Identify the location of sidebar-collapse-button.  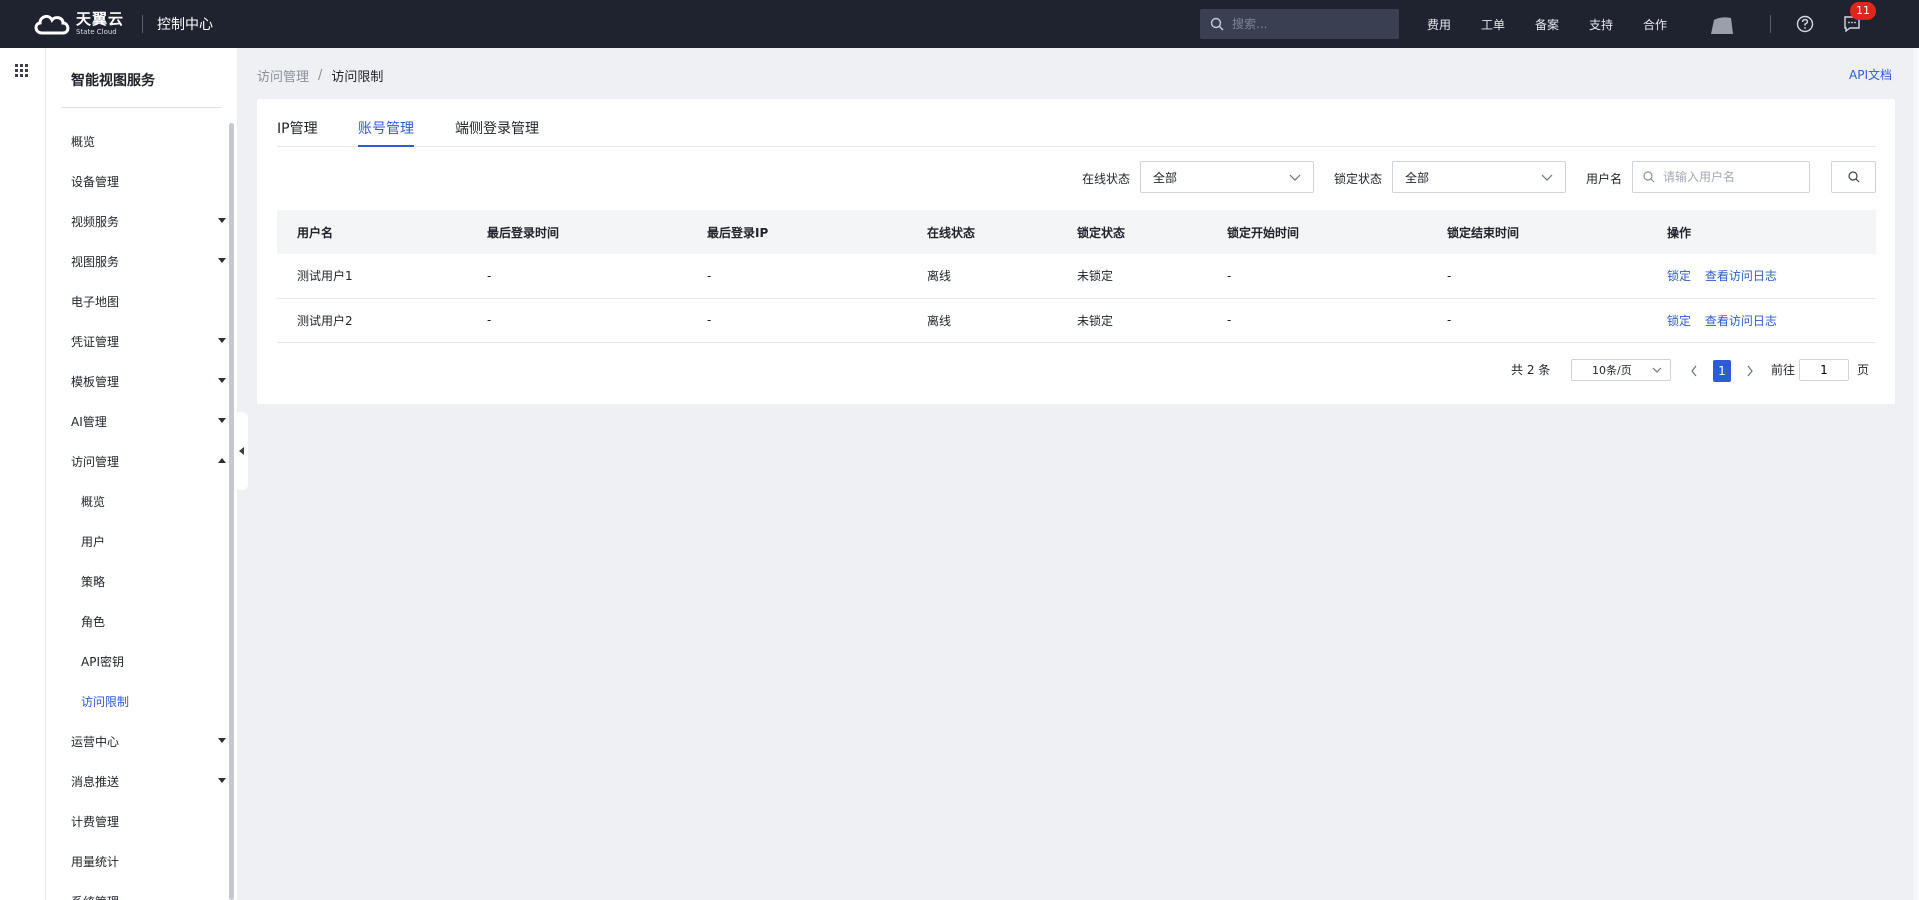
(242, 451).